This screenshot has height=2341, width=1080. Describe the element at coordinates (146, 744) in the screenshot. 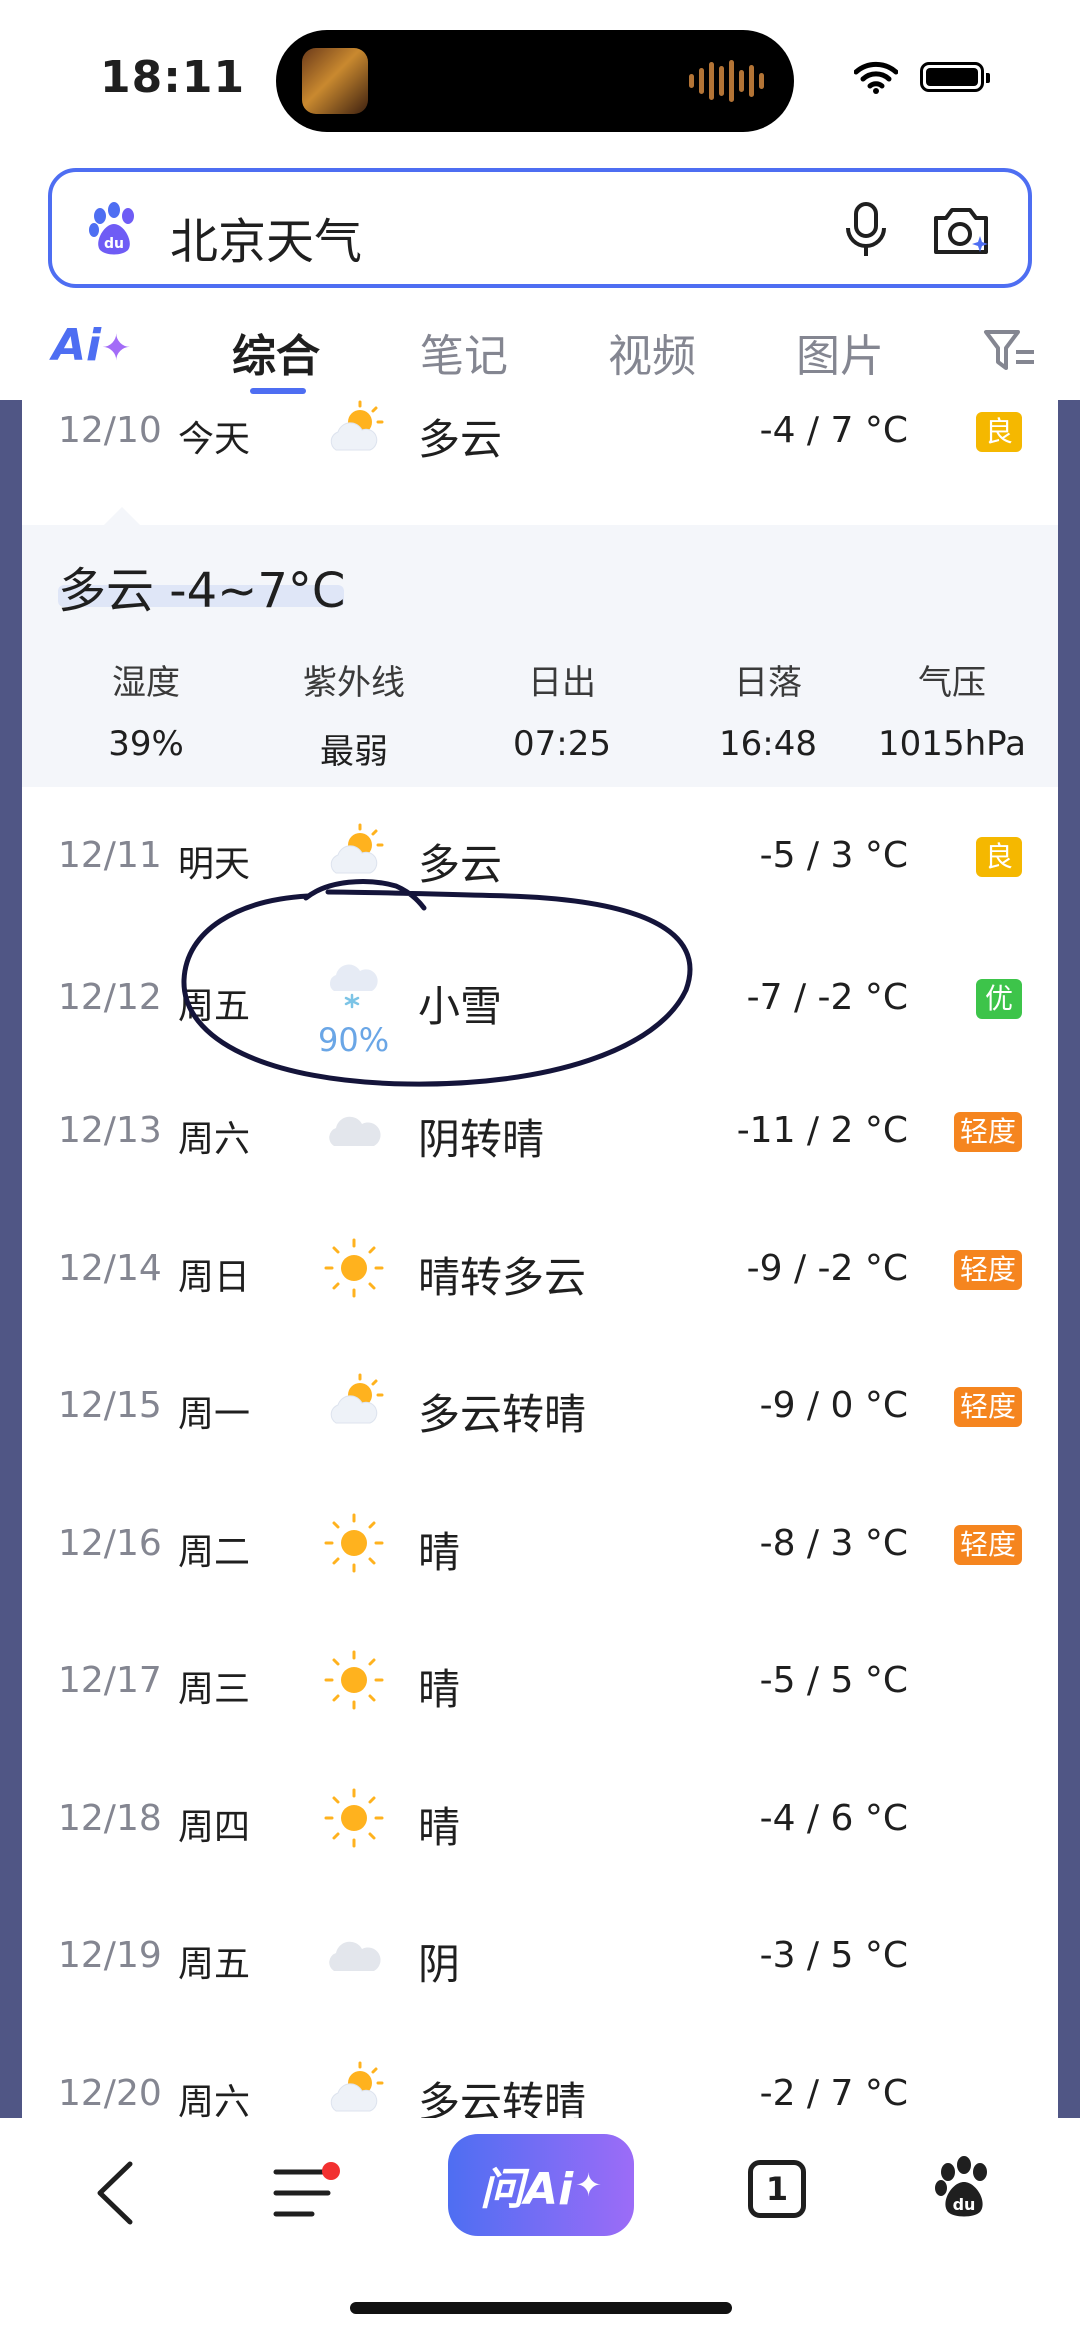

I see `metric-value: 39%` at that location.